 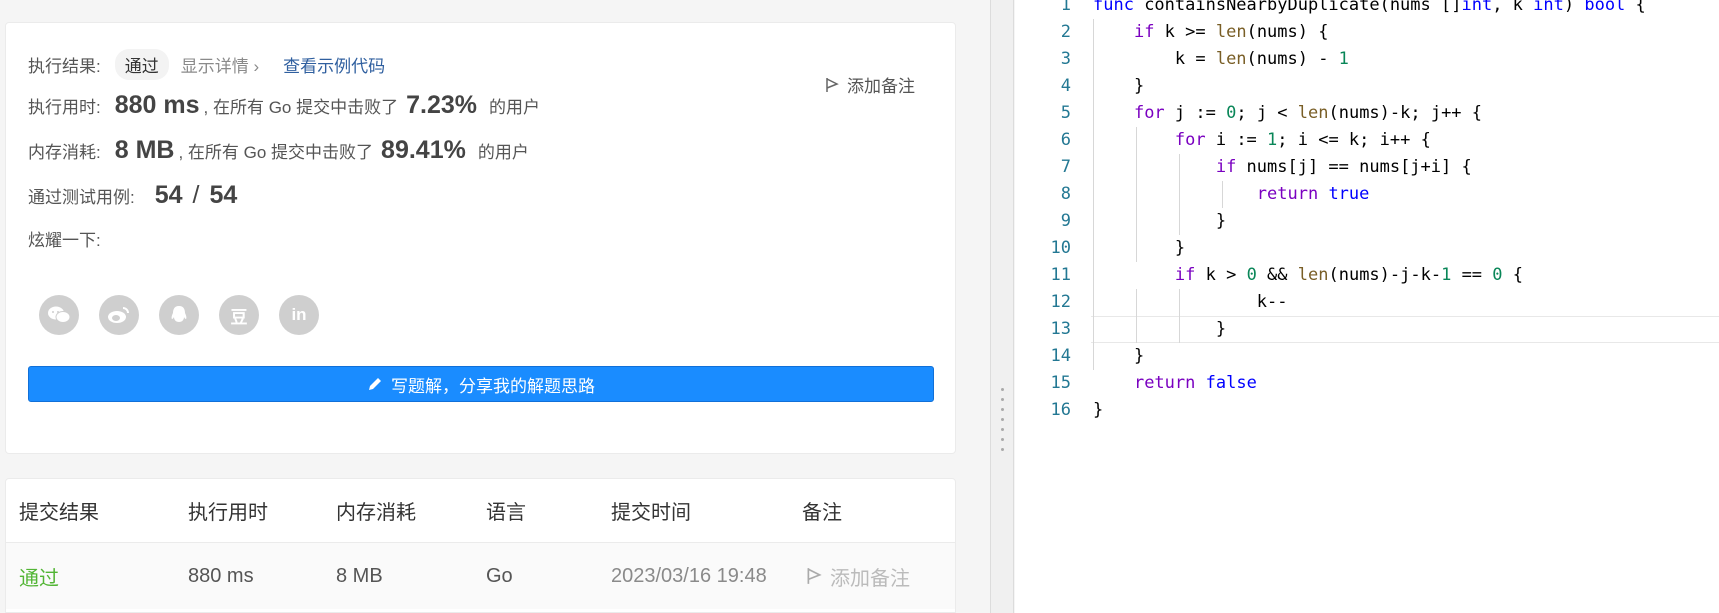 I want to click on memory-row: 内存消耗: 8 MB , 在所有 Go 提交中击败了 89.41% 的用户, so click(x=278, y=150).